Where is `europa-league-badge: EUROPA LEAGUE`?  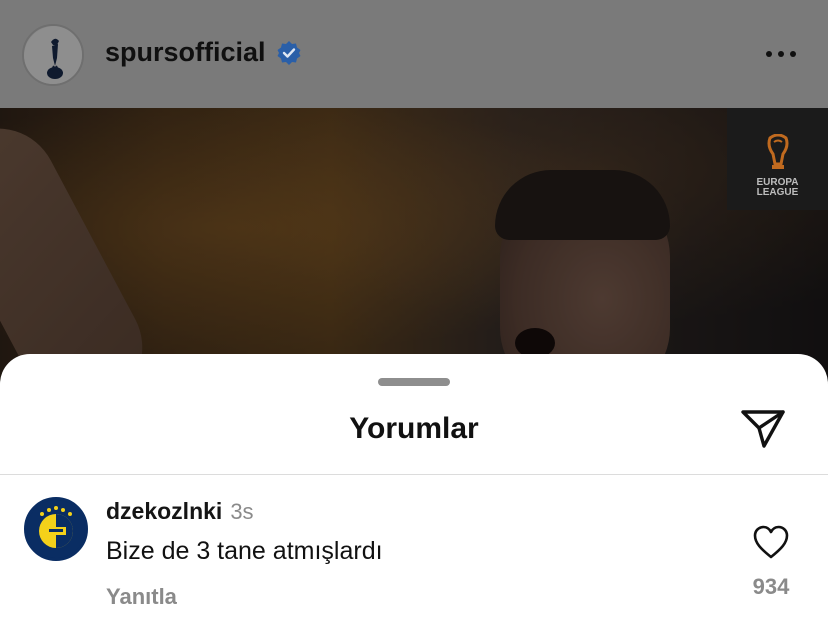
europa-league-badge: EUROPA LEAGUE is located at coordinates (777, 159).